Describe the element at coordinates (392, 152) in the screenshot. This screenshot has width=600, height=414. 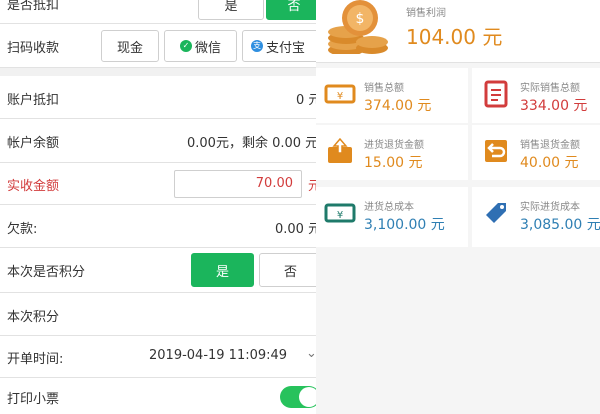
I see `card-purchase-returns: 进货退货金额 15.00 元` at that location.